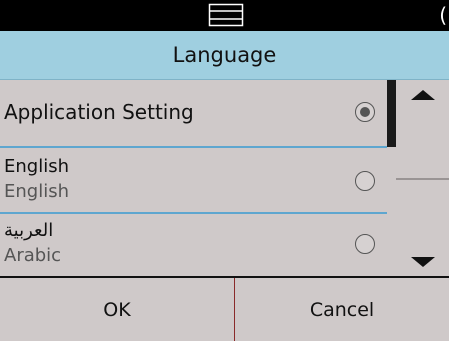  I want to click on status-clipped-text: (, so click(443, 15).